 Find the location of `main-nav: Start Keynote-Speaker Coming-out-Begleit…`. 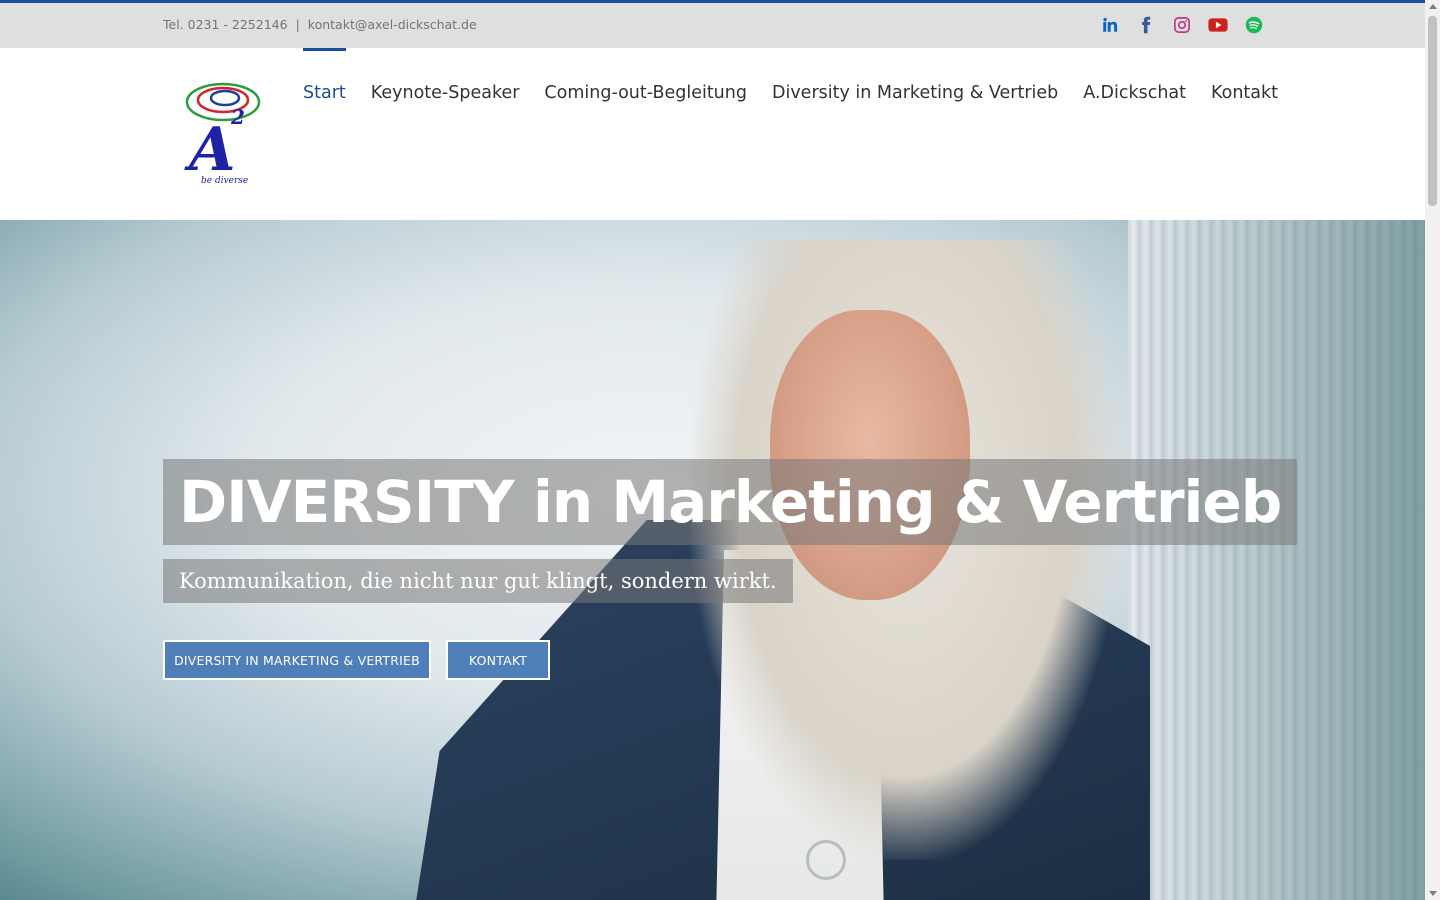

main-nav: Start Keynote-Speaker Coming-out-Begleit… is located at coordinates (803, 93).